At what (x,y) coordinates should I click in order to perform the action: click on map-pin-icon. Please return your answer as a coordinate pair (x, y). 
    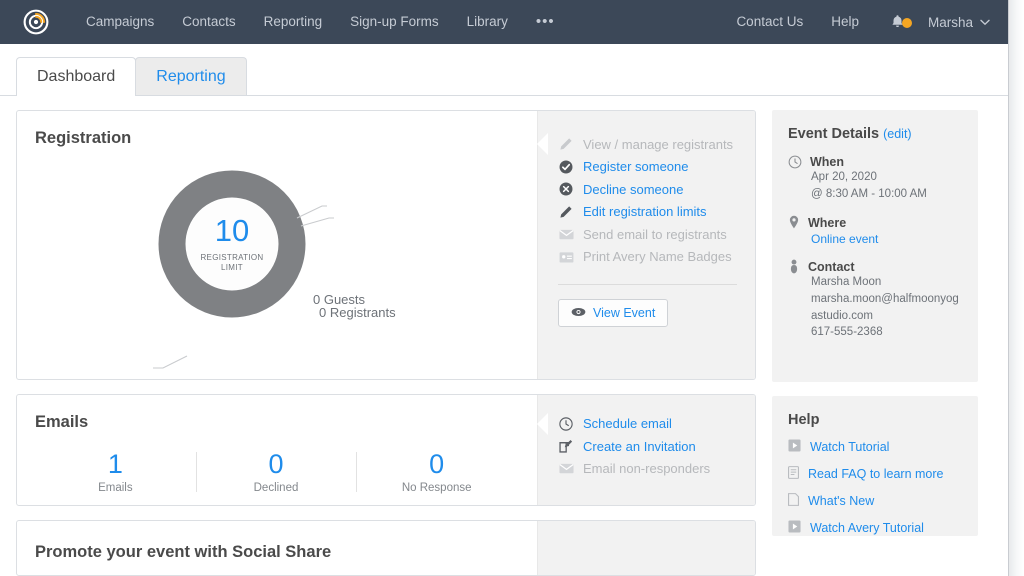
    Looking at the image, I should click on (794, 222).